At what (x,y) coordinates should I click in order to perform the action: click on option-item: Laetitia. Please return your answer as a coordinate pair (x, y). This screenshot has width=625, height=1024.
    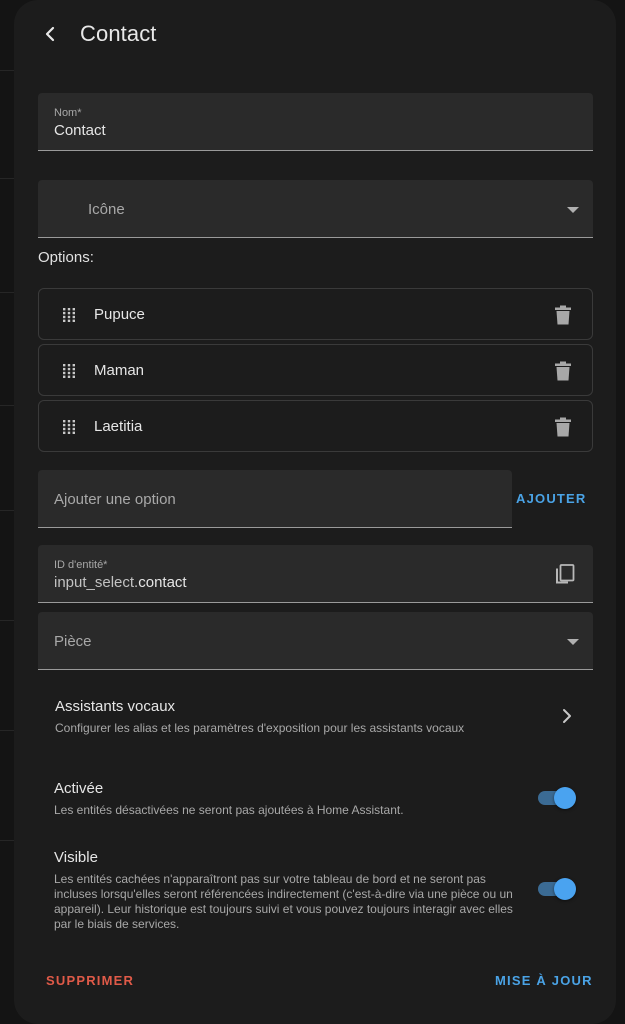
    Looking at the image, I should click on (315, 426).